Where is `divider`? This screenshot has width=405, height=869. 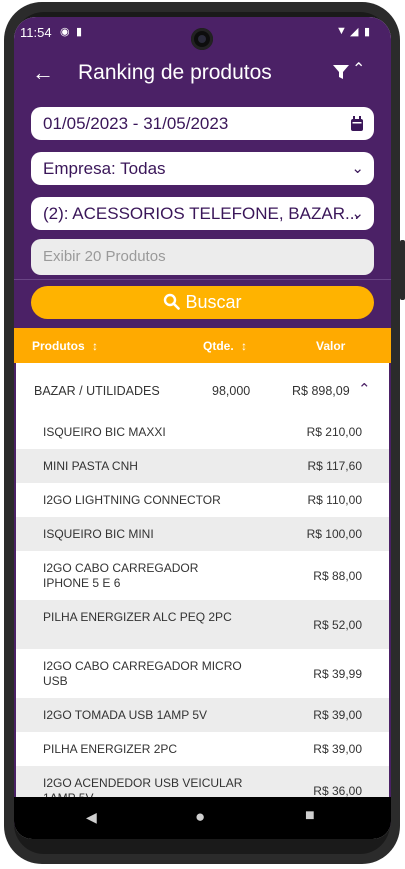
divider is located at coordinates (202, 279).